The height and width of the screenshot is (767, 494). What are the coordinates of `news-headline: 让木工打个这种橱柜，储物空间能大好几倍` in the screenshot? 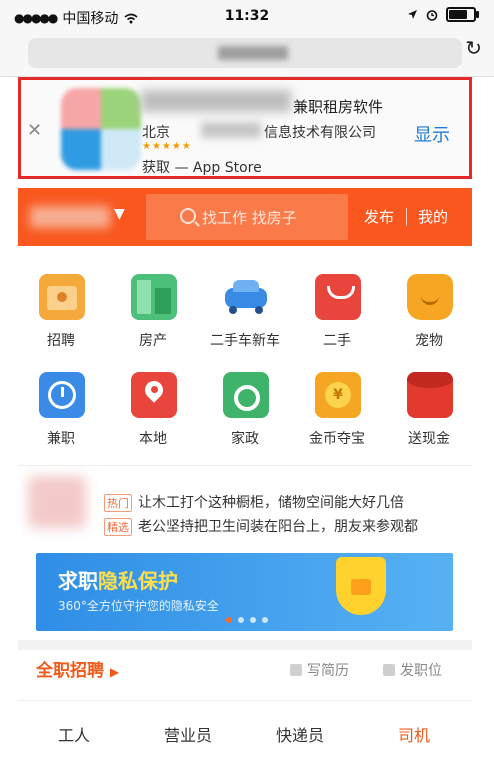 It's located at (271, 503).